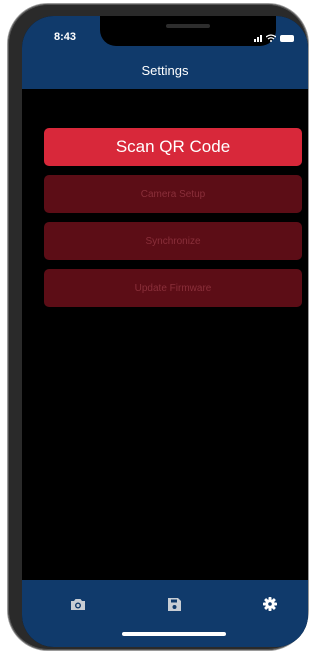 The height and width of the screenshot is (654, 320). I want to click on tab-save, so click(174, 604).